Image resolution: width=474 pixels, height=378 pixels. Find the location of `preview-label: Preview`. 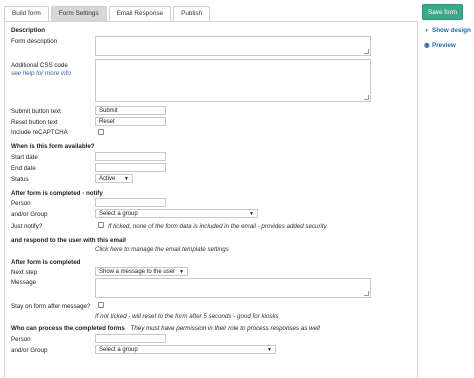

preview-label: Preview is located at coordinates (444, 45).